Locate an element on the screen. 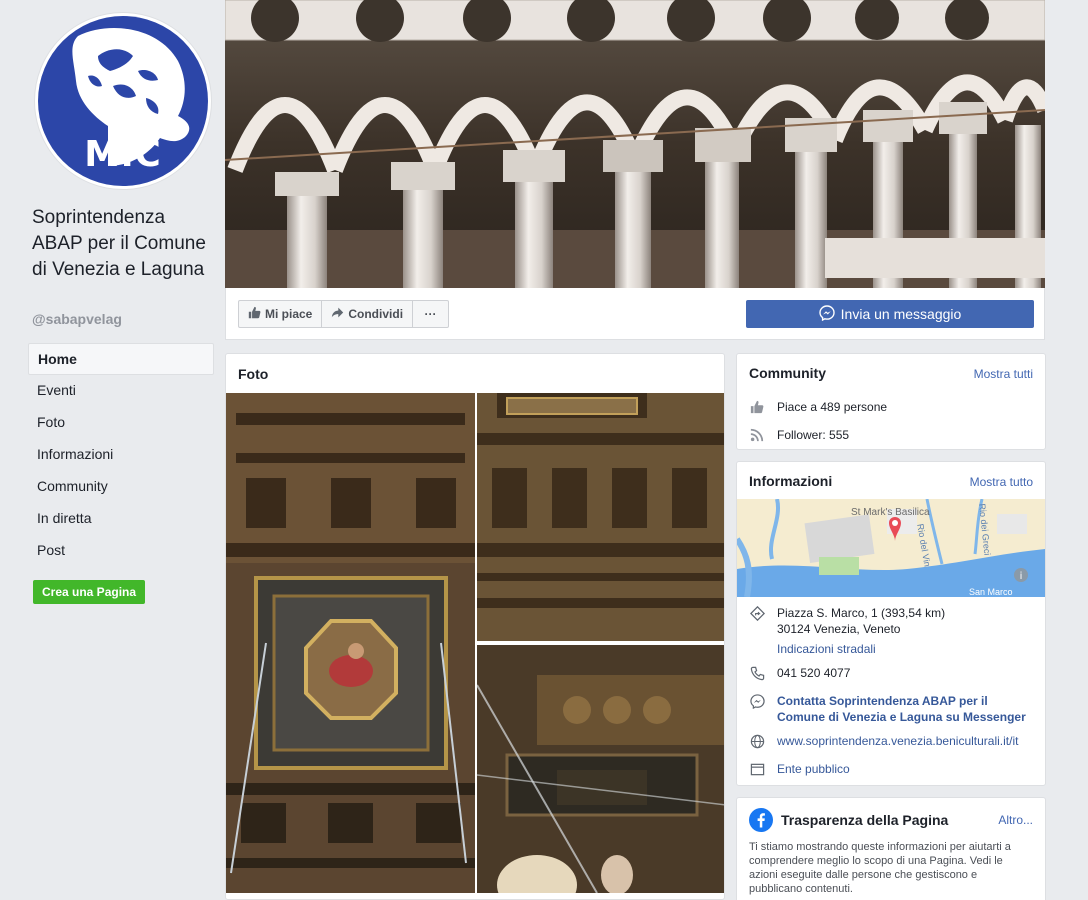 The height and width of the screenshot is (900, 1088). phone-icon is located at coordinates (757, 673).